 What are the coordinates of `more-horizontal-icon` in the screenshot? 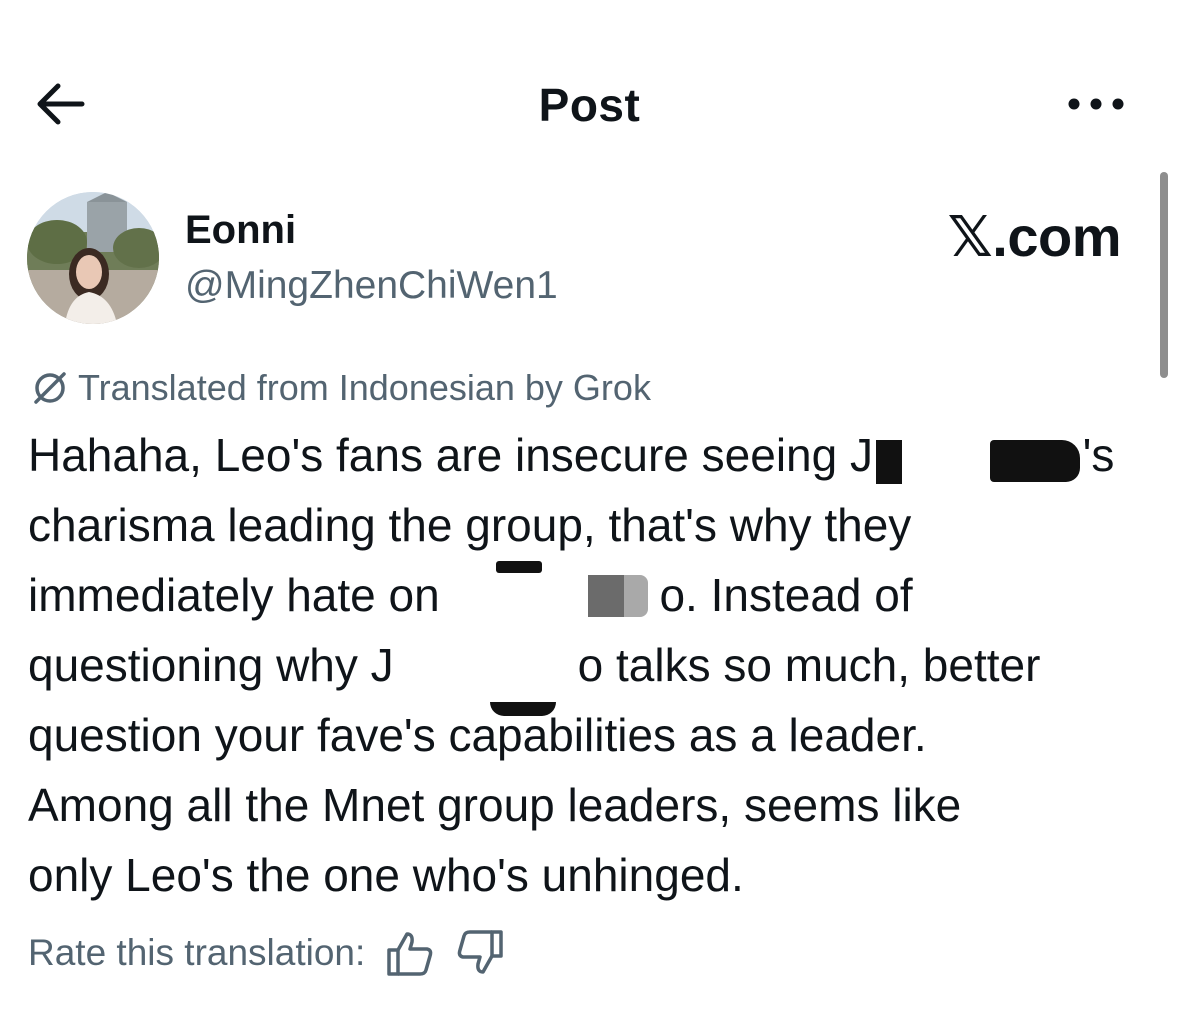 It's located at (1096, 104).